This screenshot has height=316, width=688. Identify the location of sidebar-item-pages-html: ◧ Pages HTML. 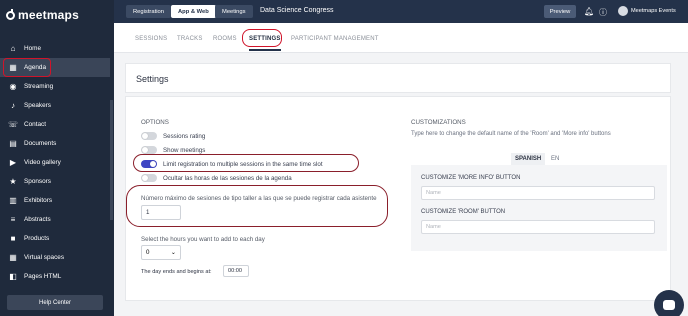
(55, 276).